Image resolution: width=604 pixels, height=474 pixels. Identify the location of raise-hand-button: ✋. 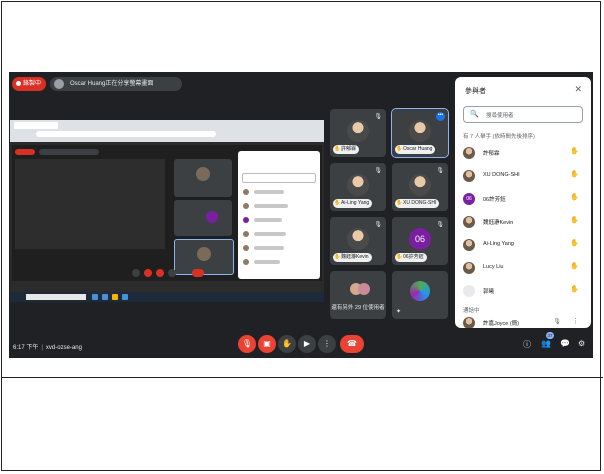
(287, 344).